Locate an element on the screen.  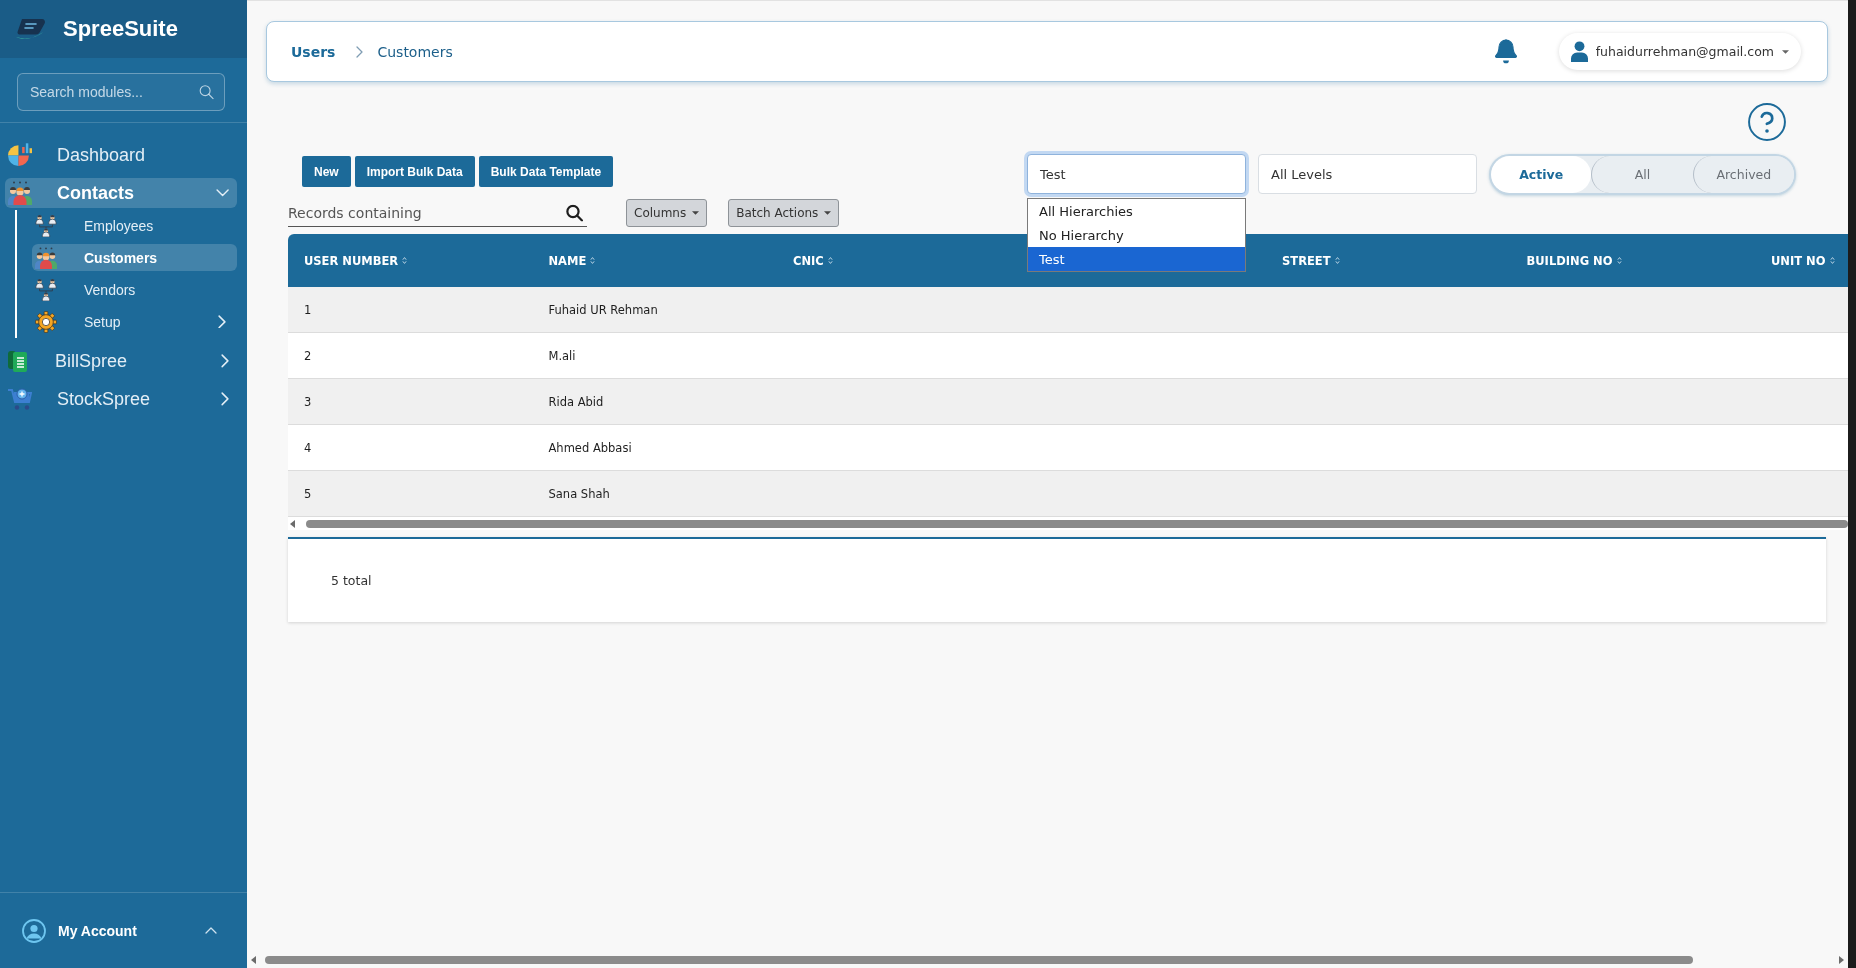
breadcrumb-link: Users is located at coordinates (313, 51).